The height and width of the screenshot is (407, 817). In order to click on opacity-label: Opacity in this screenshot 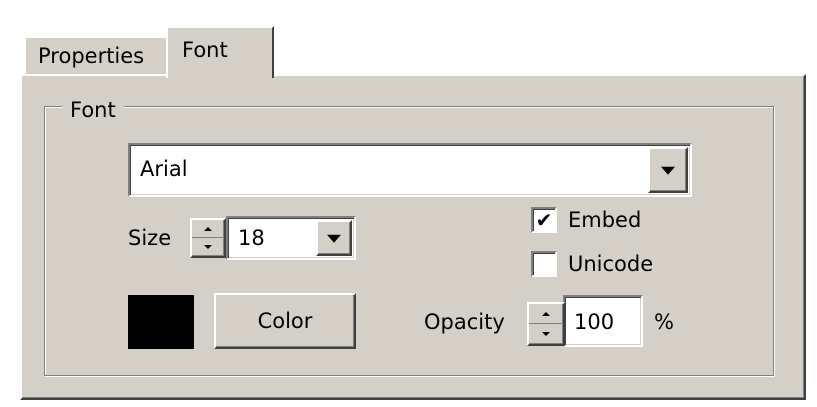, I will do `click(464, 322)`.